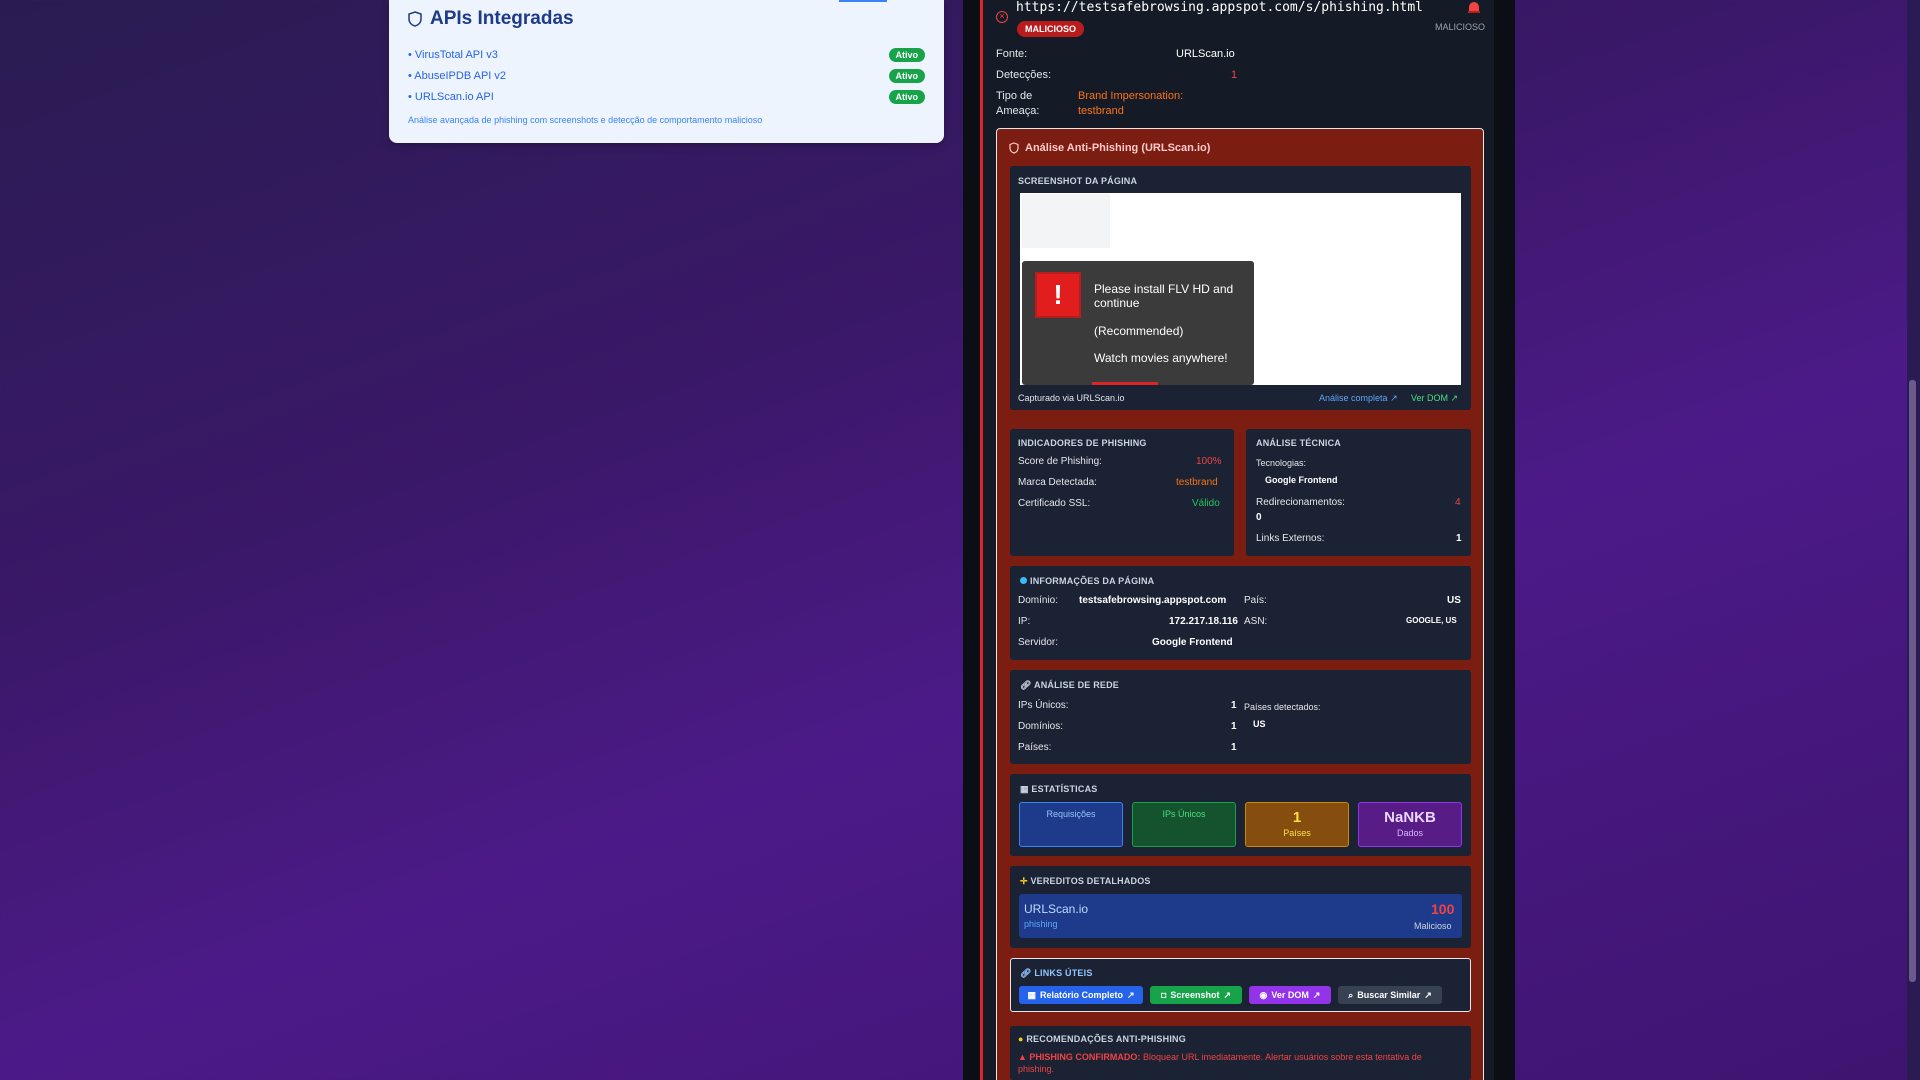 The height and width of the screenshot is (1080, 1920). I want to click on tech-label: Tecnologias:, so click(1281, 463).